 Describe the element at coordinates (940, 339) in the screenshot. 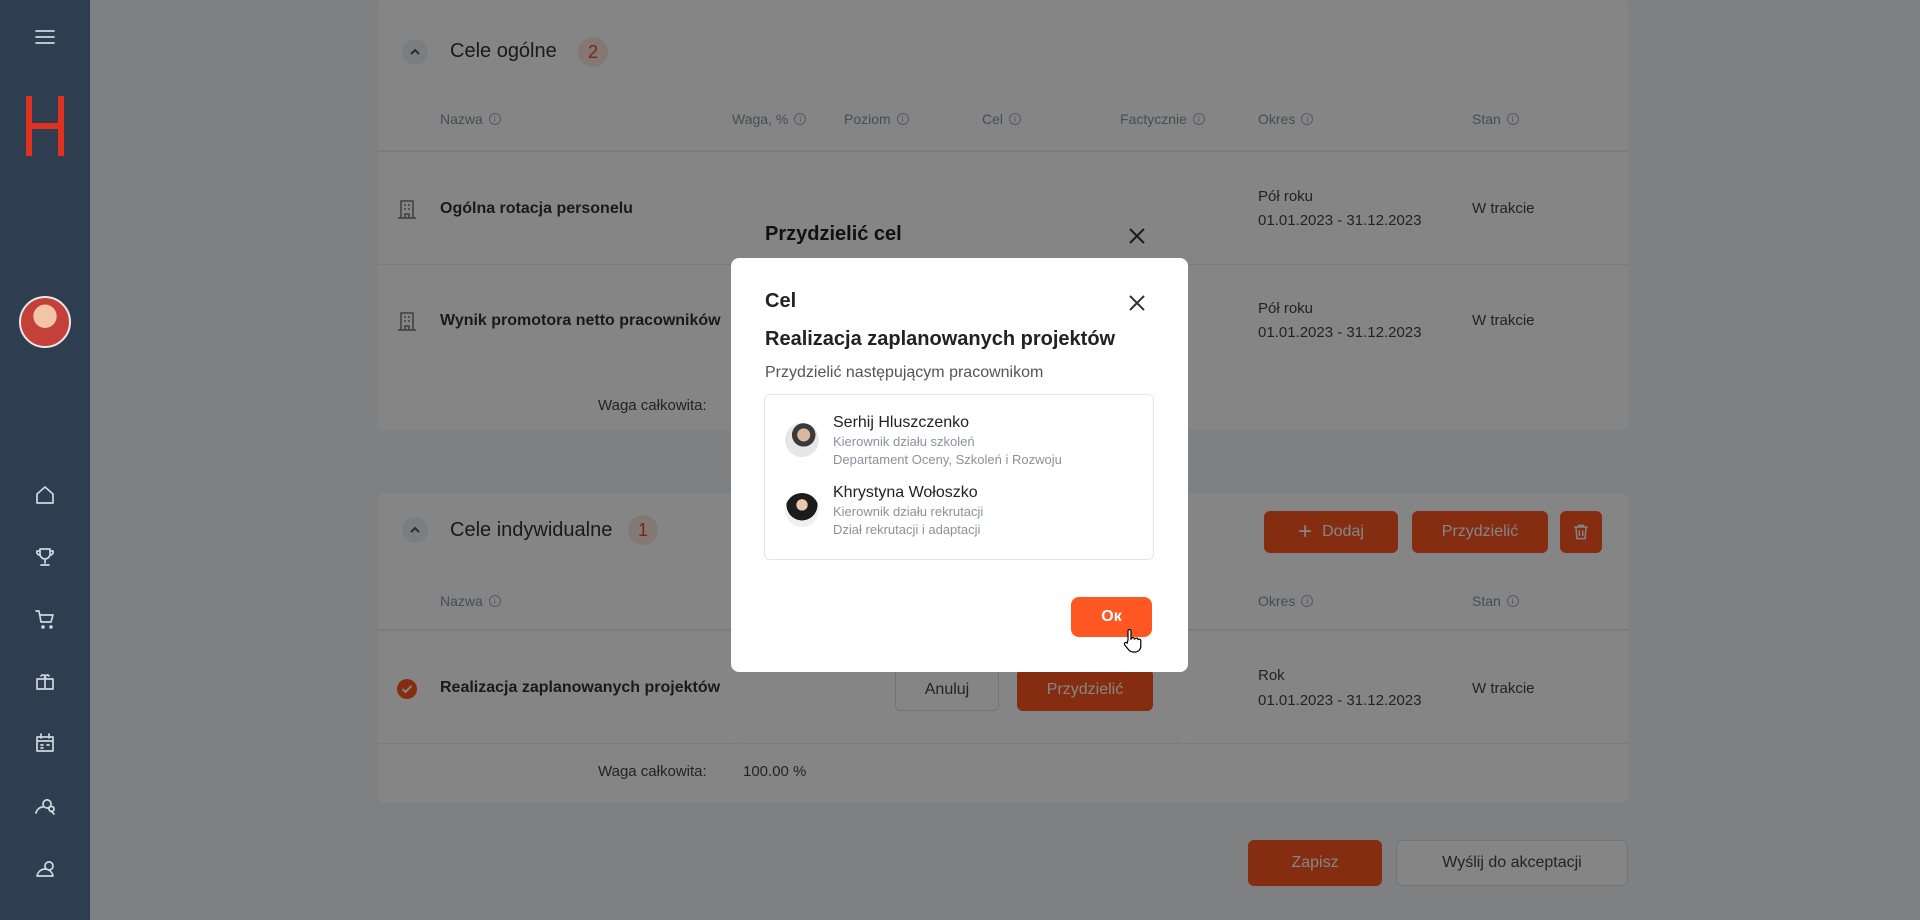

I see `goal-title: Realizacja zaplanowanych projektów` at that location.